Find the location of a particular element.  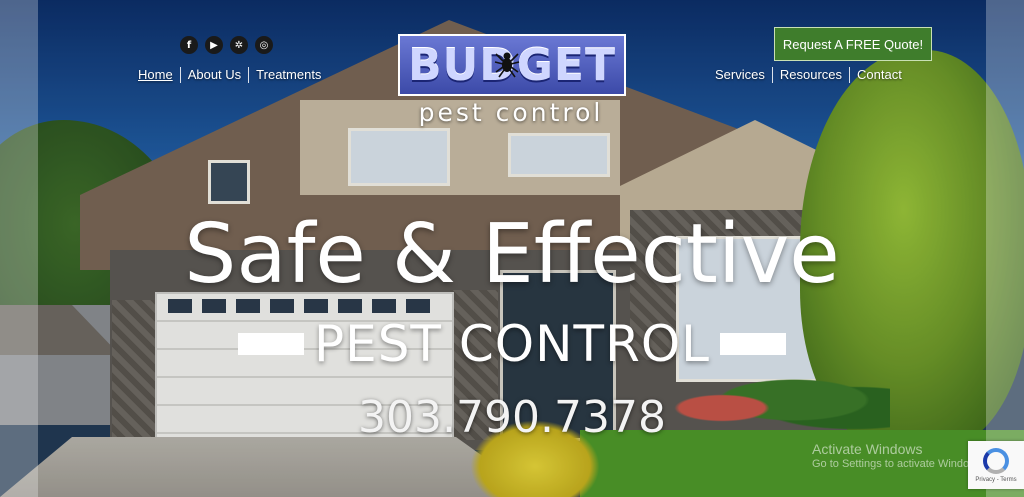

watermark-line-1: Activate Windows is located at coordinates (867, 449).